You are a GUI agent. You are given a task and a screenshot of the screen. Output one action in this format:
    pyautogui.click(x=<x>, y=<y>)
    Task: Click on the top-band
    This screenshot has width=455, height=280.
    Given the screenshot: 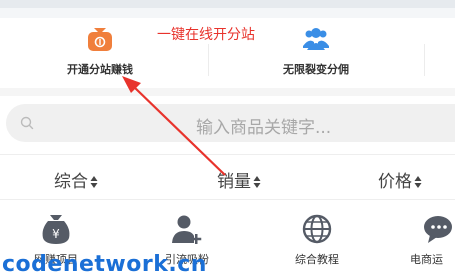 What is the action you would take?
    pyautogui.click(x=227, y=4)
    